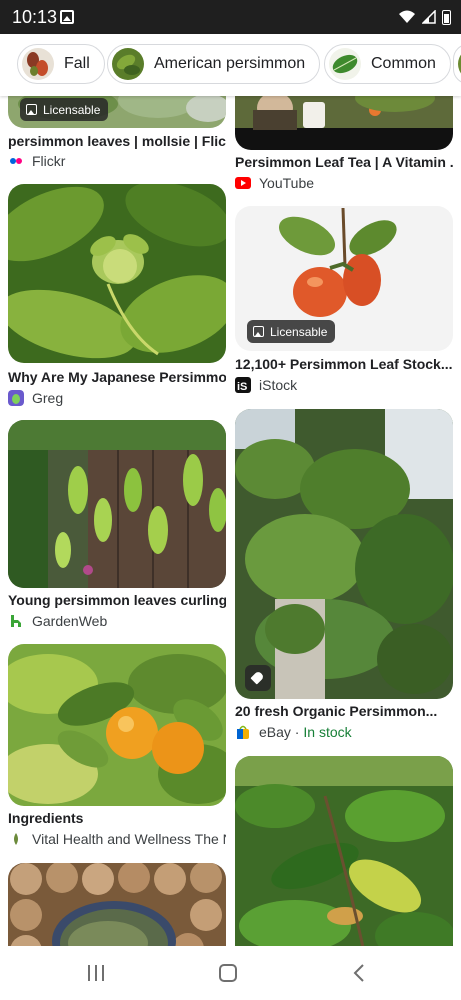  I want to click on recent-apps-icon, so click(98, 973).